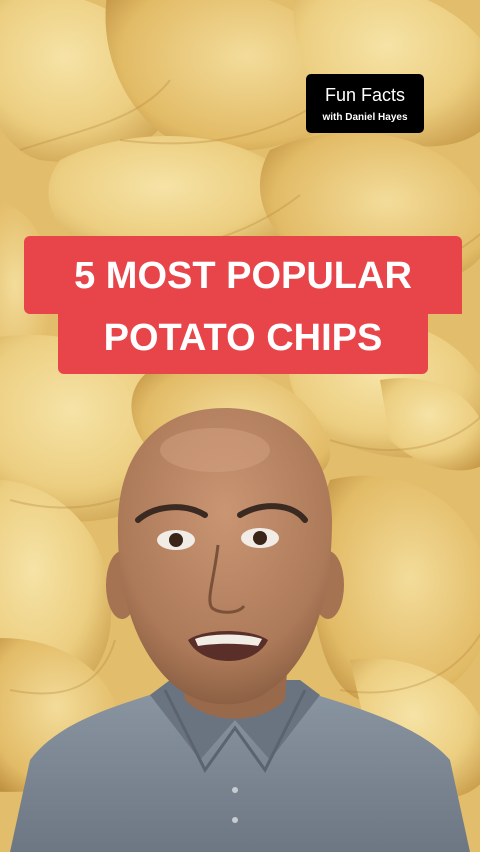 The width and height of the screenshot is (480, 852). I want to click on headline-line-2: POTATO CHIPS, so click(243, 340).